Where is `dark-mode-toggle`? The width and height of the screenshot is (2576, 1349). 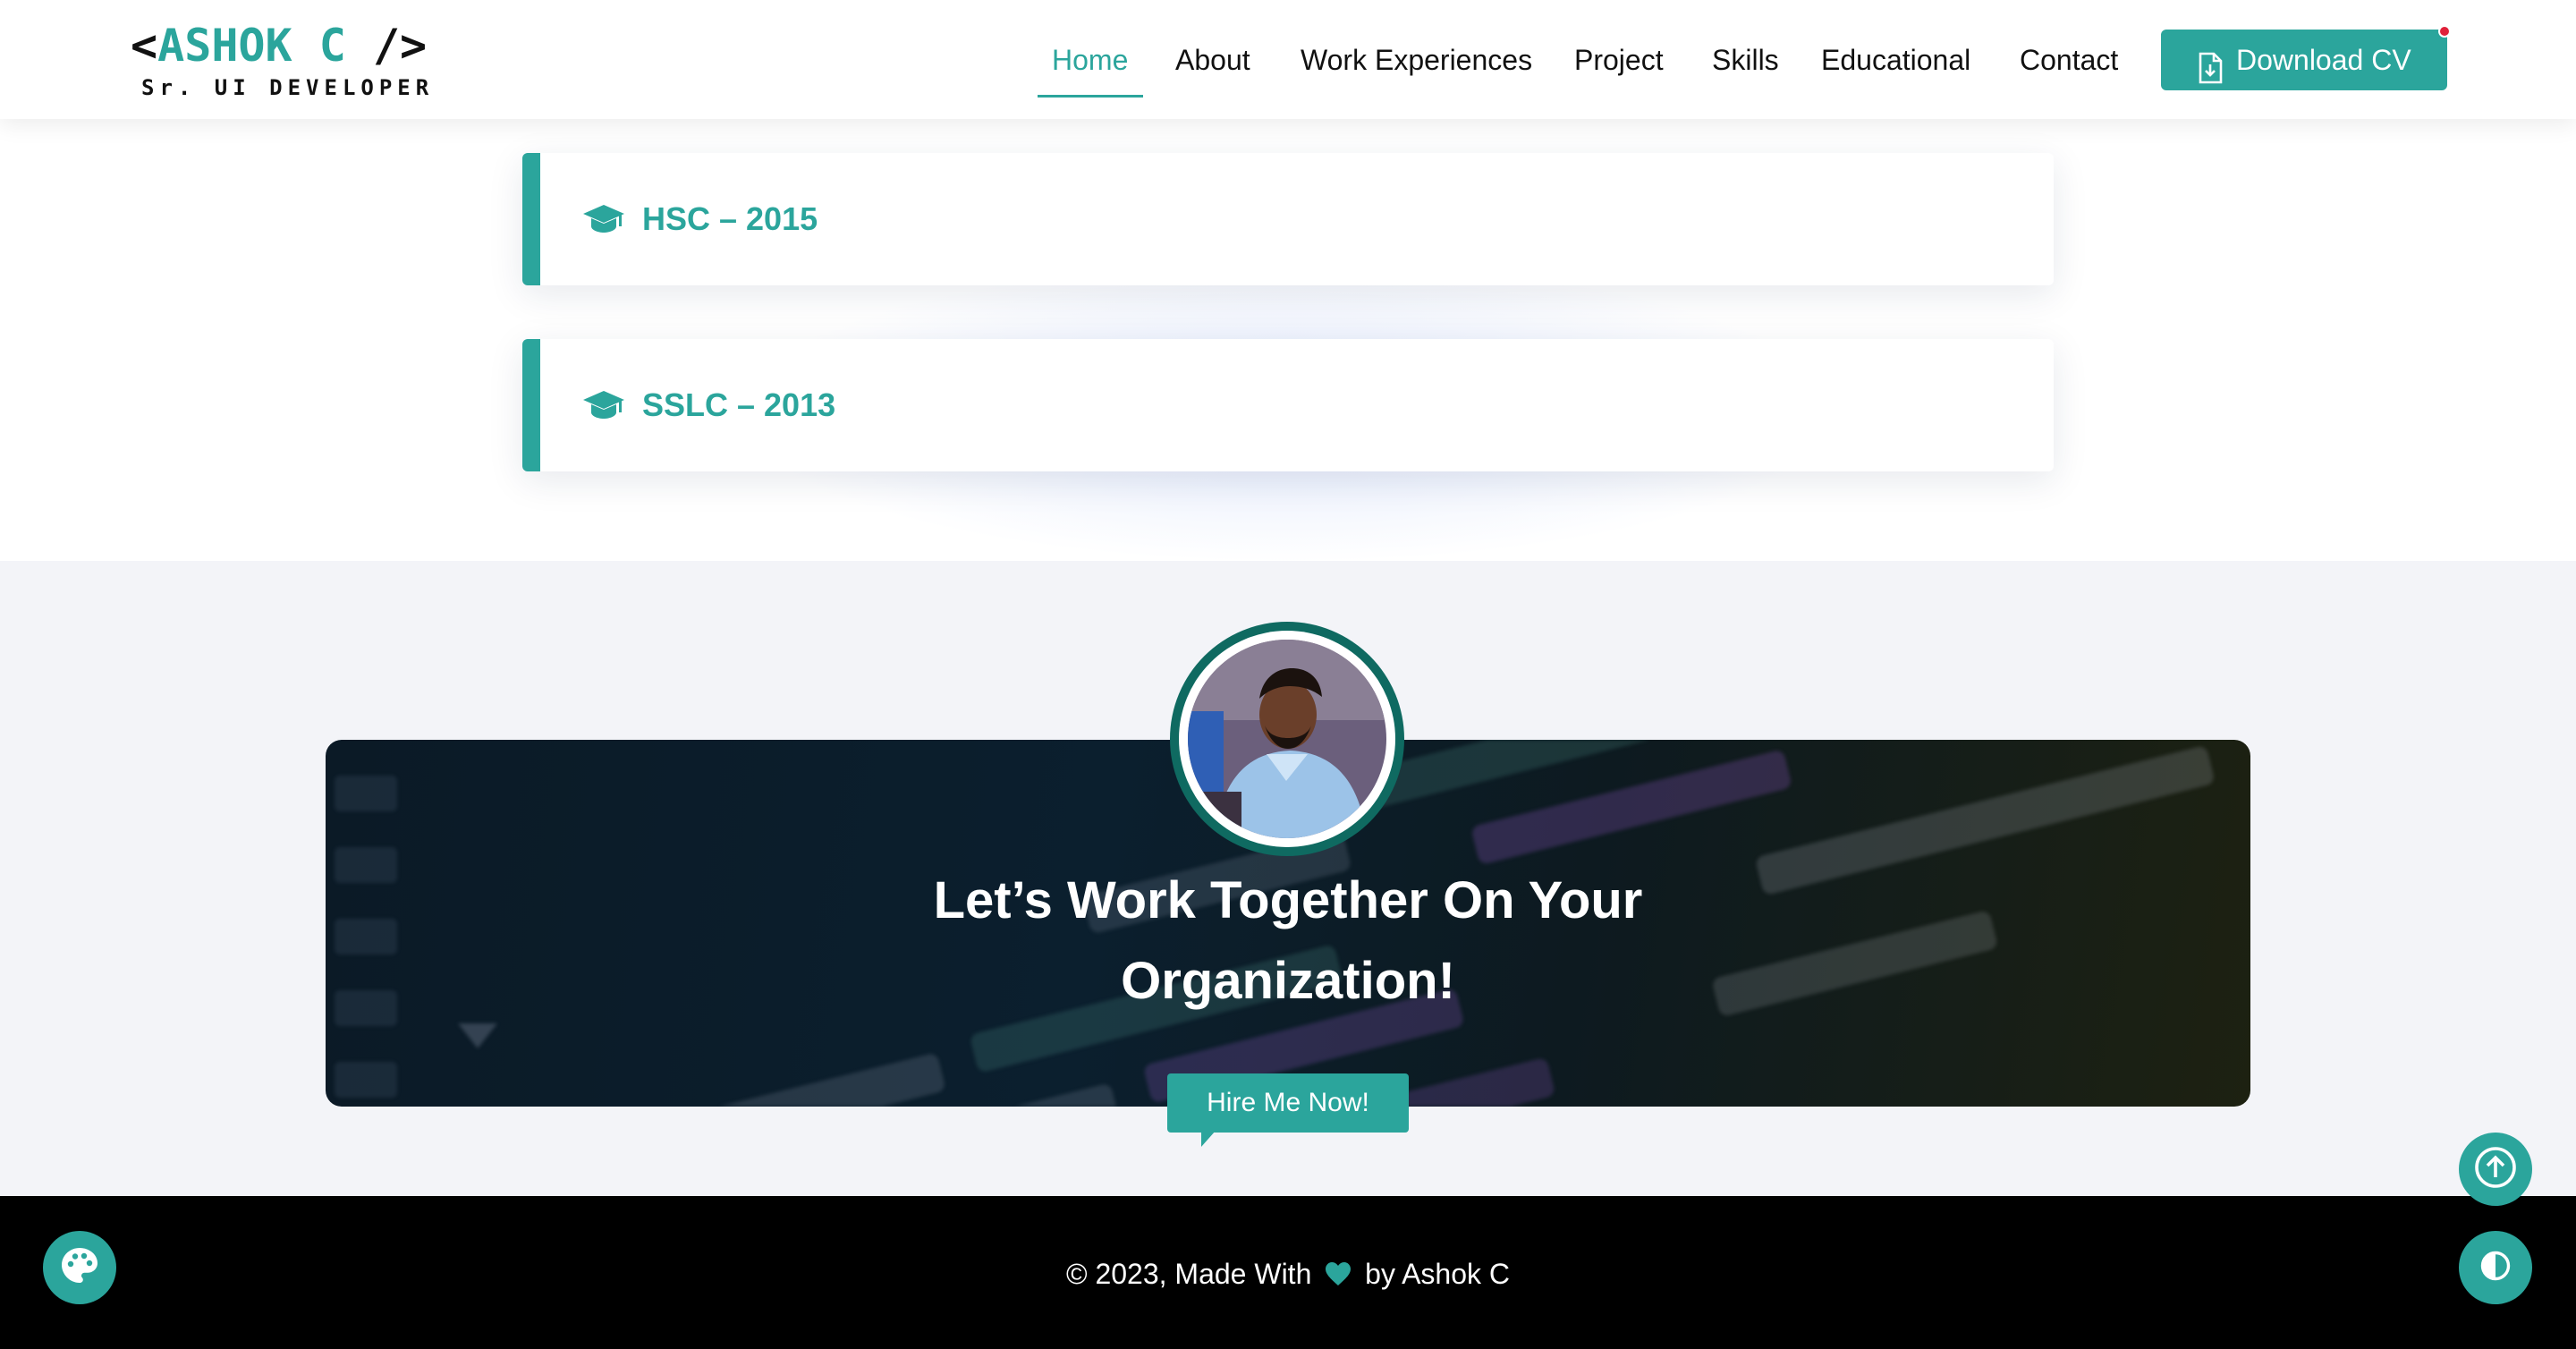 dark-mode-toggle is located at coordinates (2495, 1267).